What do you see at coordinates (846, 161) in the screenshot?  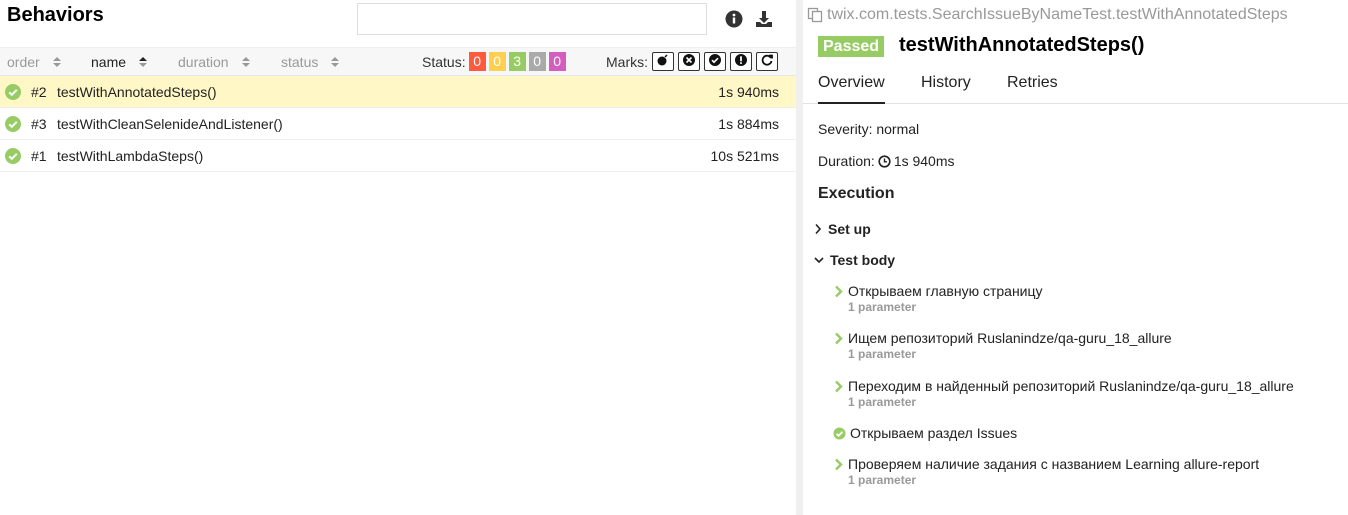 I see `duration-label: Duration:` at bounding box center [846, 161].